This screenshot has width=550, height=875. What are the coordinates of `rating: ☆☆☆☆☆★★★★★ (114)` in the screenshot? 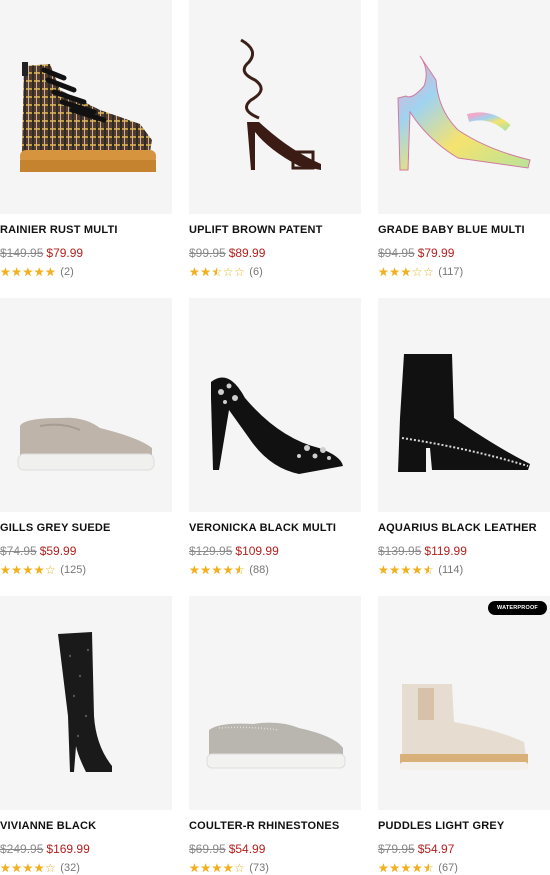 It's located at (464, 570).